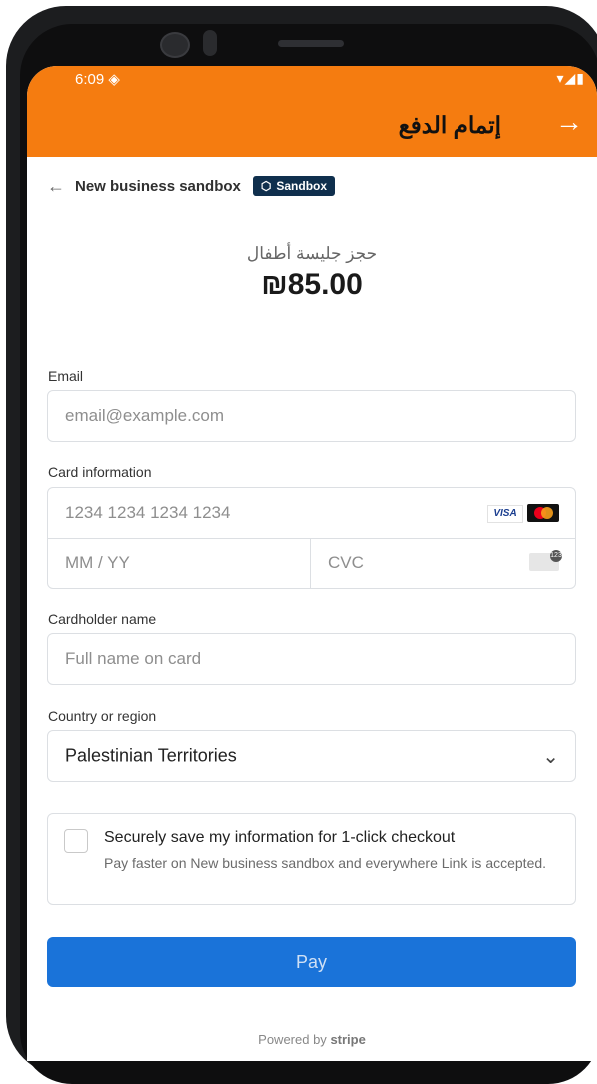 The image size is (597, 1084). I want to click on card-info-label: Card information, so click(100, 472).